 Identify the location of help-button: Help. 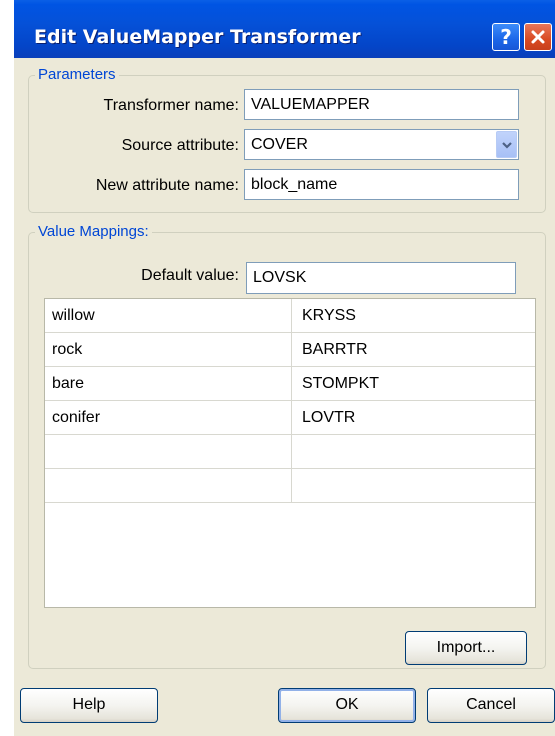
(89, 705).